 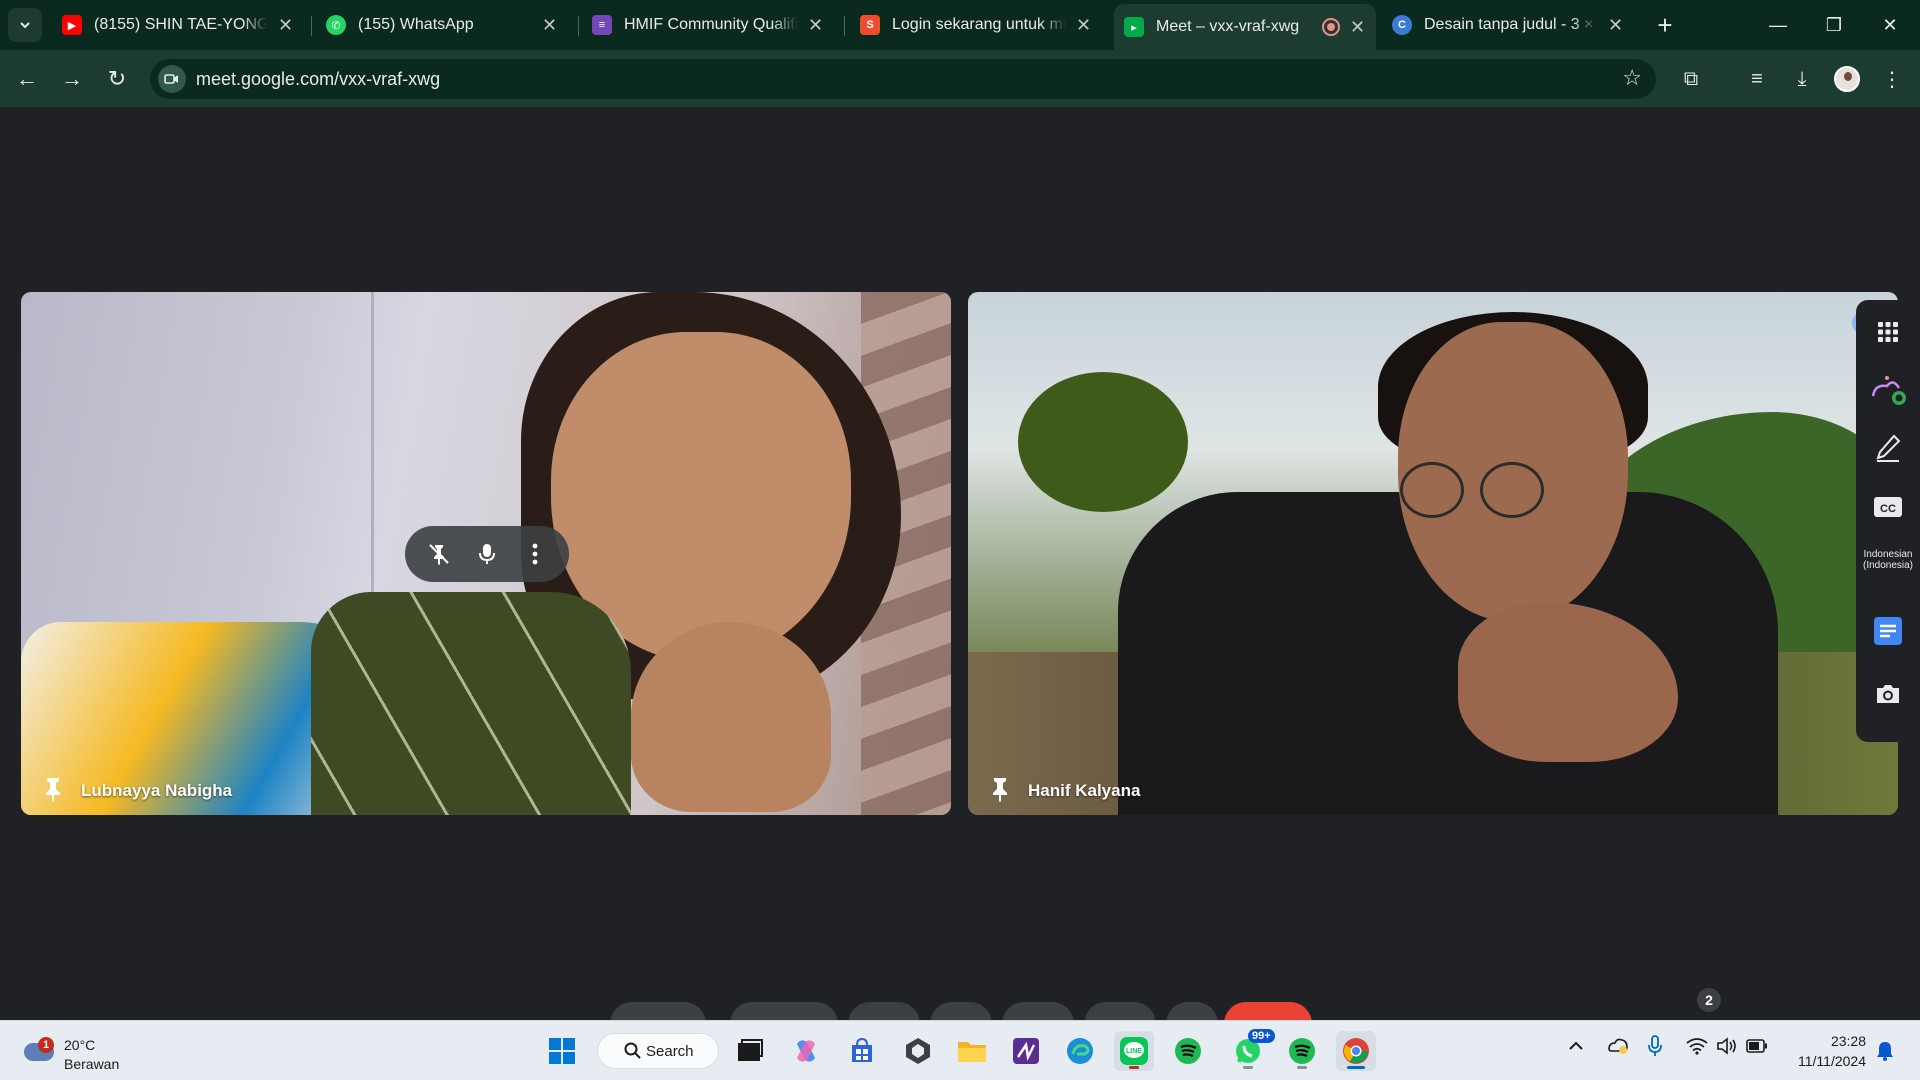 I want to click on clock-time: 23:28, so click(x=1848, y=1041).